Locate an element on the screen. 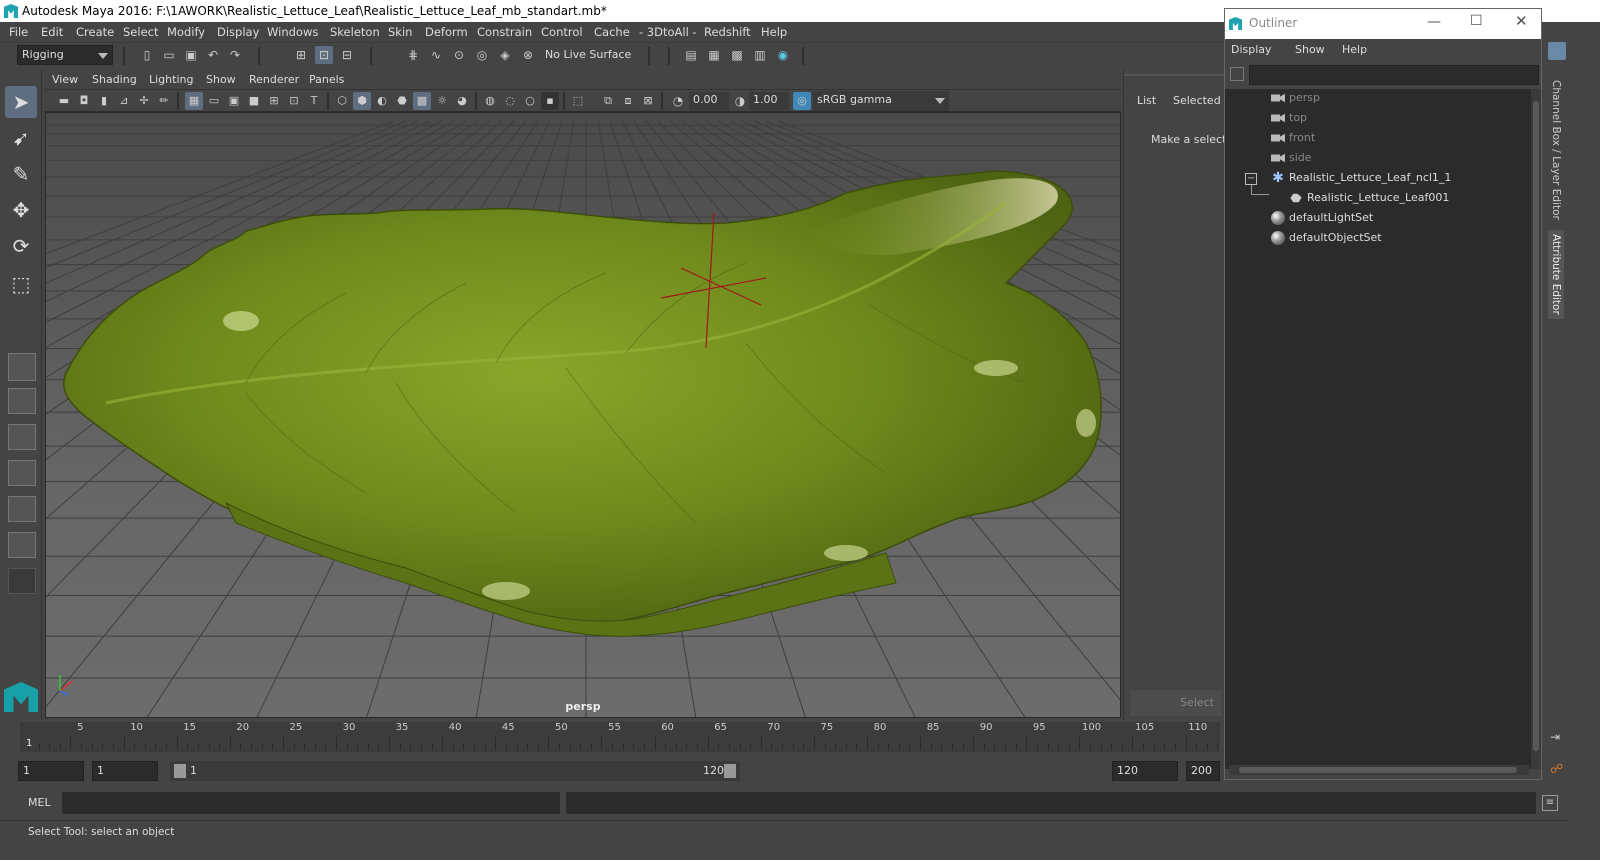 Image resolution: width=1600 pixels, height=860 pixels. safe-action-icon: ⊡ is located at coordinates (294, 101).